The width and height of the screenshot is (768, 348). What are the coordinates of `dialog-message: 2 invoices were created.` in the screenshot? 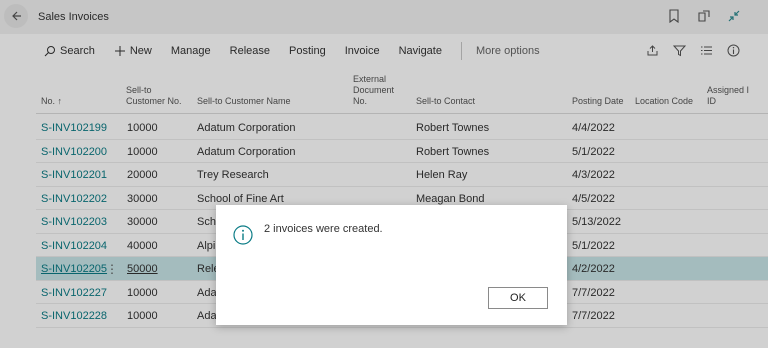 It's located at (323, 229).